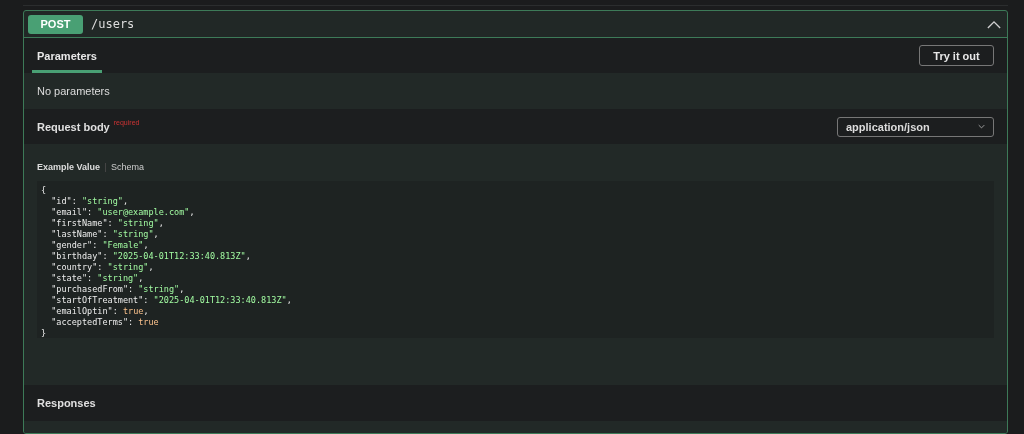 Image resolution: width=1024 pixels, height=434 pixels. What do you see at coordinates (113, 24) in the screenshot?
I see `endpoint-path: /users` at bounding box center [113, 24].